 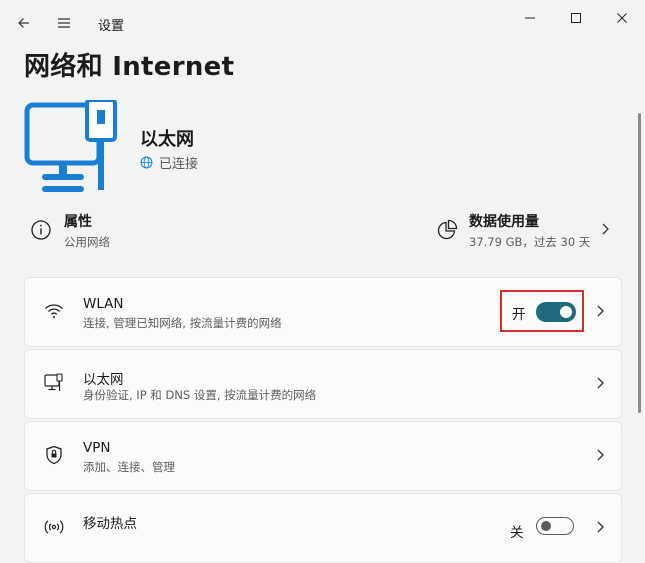 I want to click on data-usage-subtitle: 37.79 GB，过去 30 天, so click(x=530, y=242).